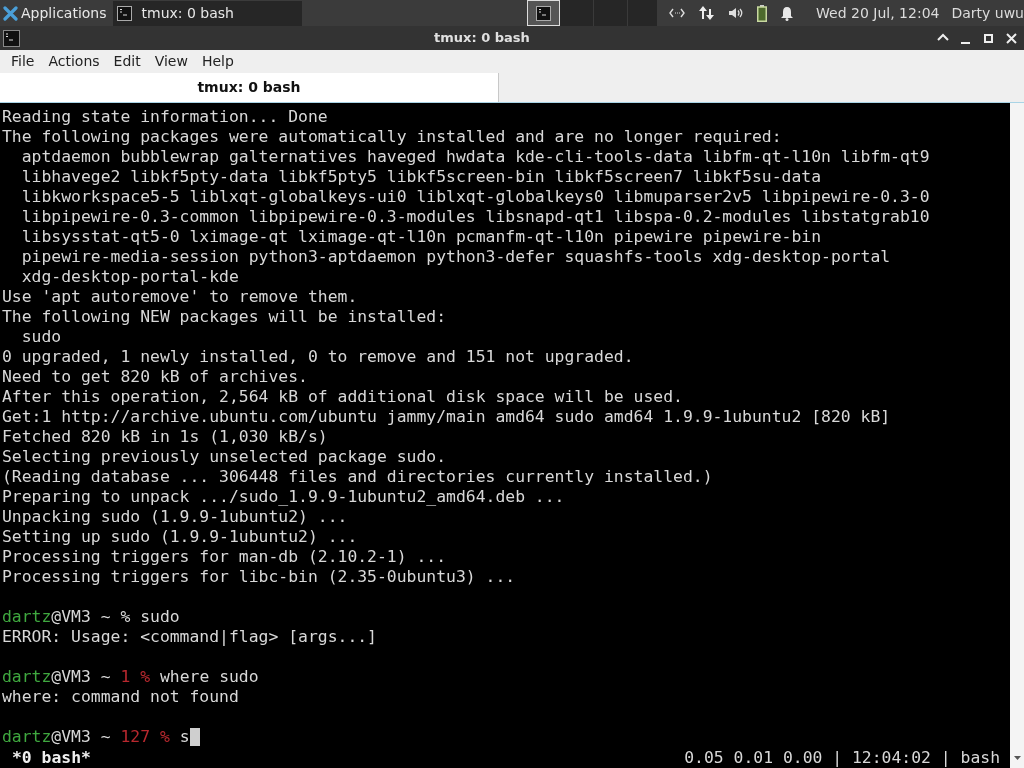 Image resolution: width=1024 pixels, height=768 pixels. What do you see at coordinates (318, 357) in the screenshot?
I see `terminal-line: 0 upgraded, 1 newly installed, 0 to remove and 151 not upgraded.` at bounding box center [318, 357].